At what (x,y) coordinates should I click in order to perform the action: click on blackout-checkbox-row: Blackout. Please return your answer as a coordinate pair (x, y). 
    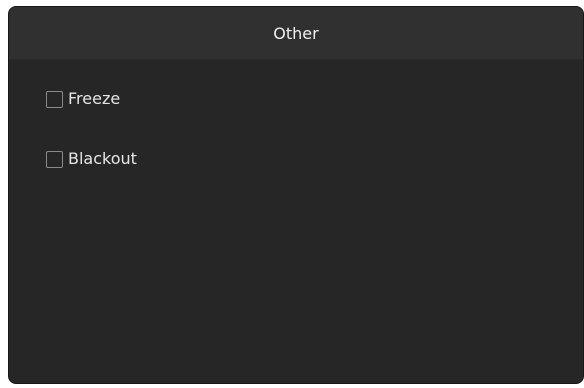
    Looking at the image, I should click on (91, 159).